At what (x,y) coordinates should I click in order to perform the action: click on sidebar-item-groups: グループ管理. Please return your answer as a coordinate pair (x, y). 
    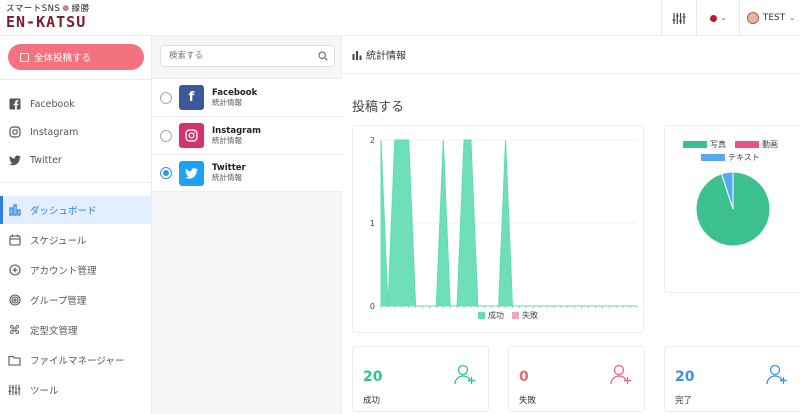
    Looking at the image, I should click on (76, 300).